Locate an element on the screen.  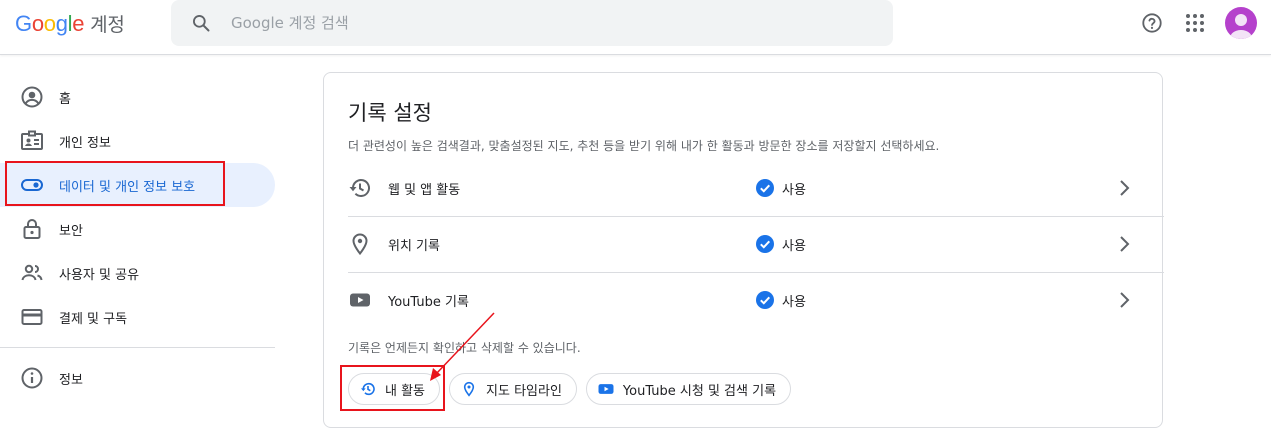
credit-card-icon is located at coordinates (32, 317).